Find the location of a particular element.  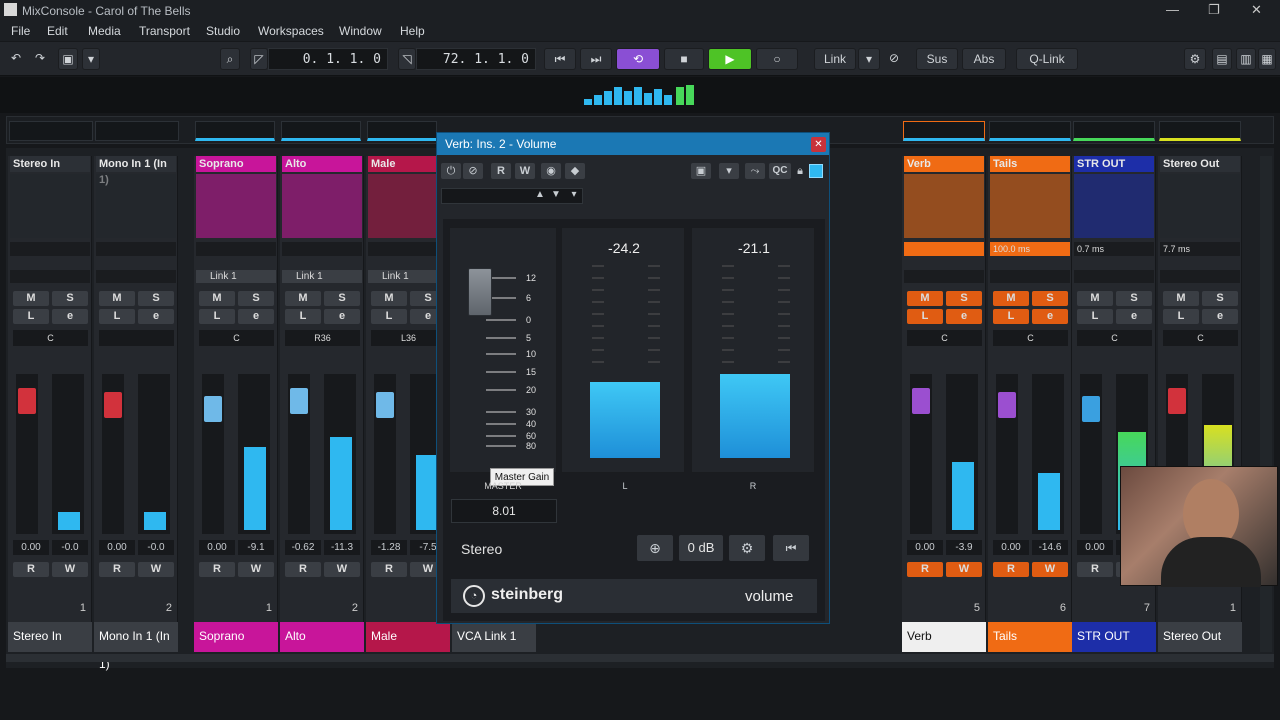

strip-bottom-name: Verb is located at coordinates (944, 637).